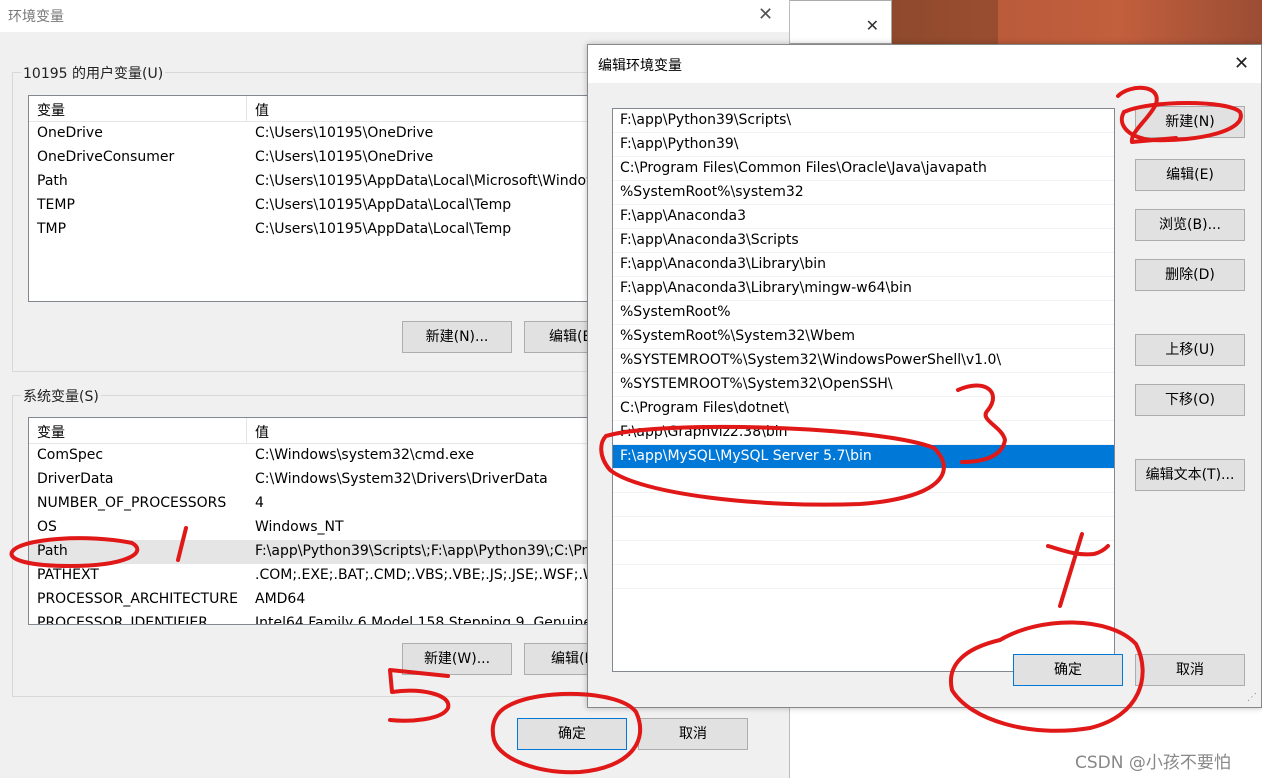  I want to click on variable-value: AMD64, so click(280, 599).